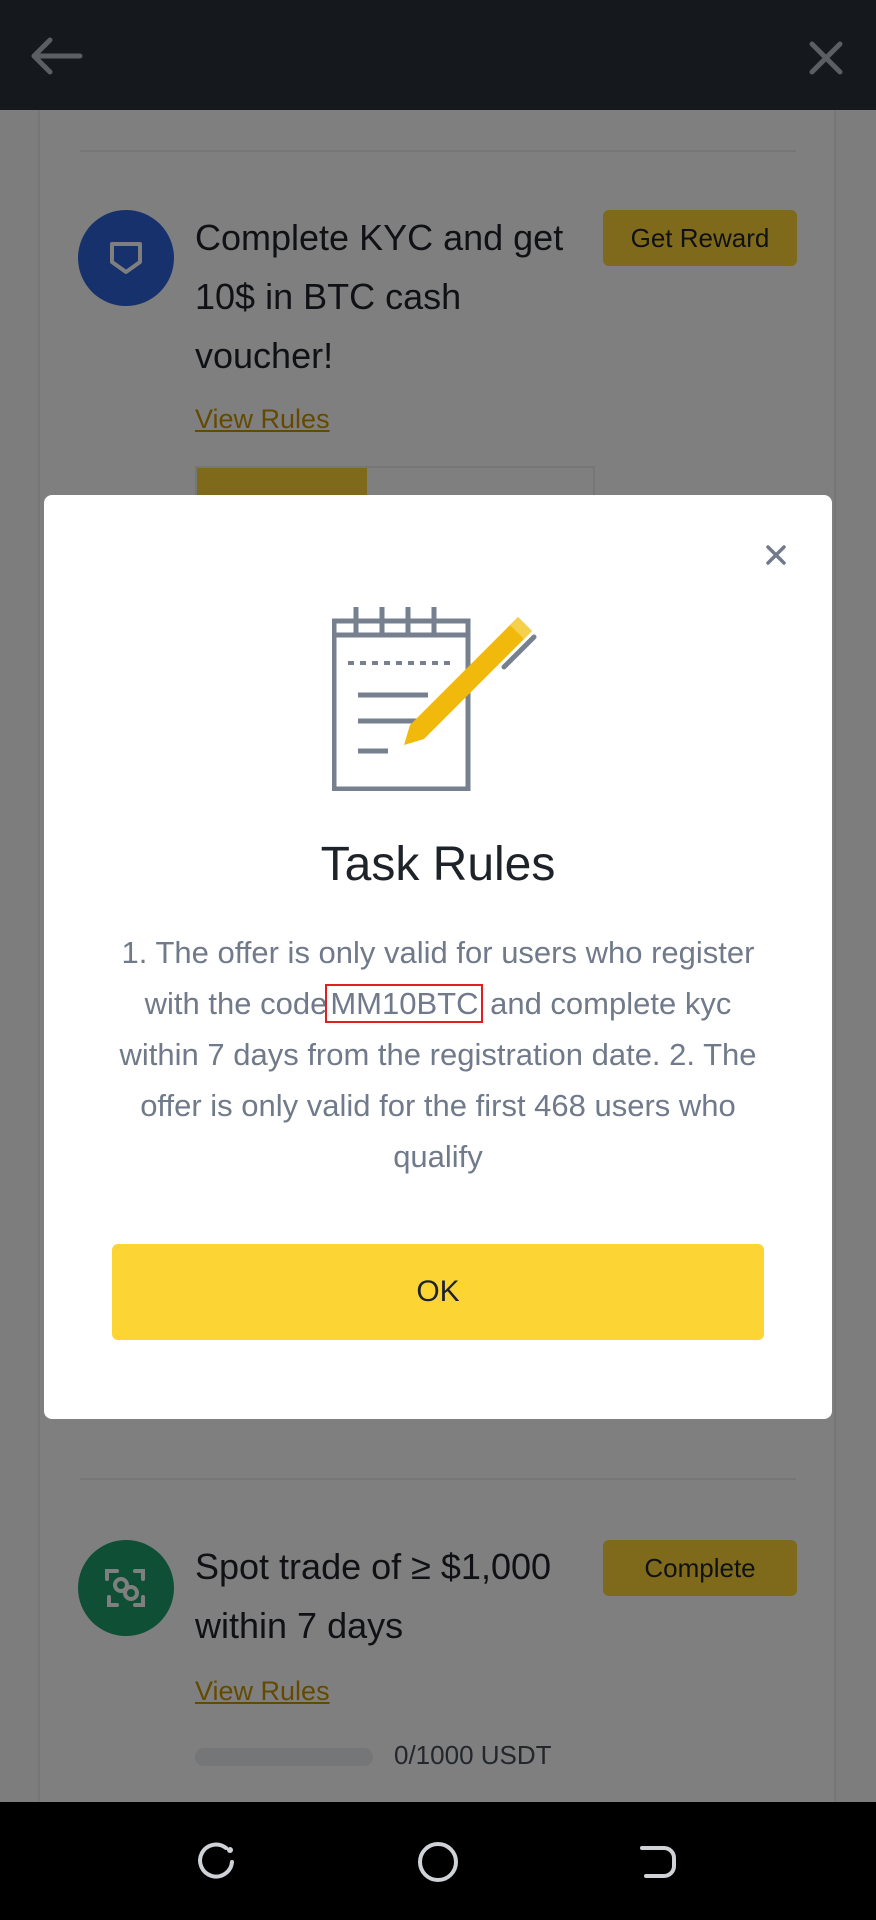 This screenshot has width=876, height=1920. What do you see at coordinates (438, 1292) in the screenshot?
I see `ok-button: OK` at bounding box center [438, 1292].